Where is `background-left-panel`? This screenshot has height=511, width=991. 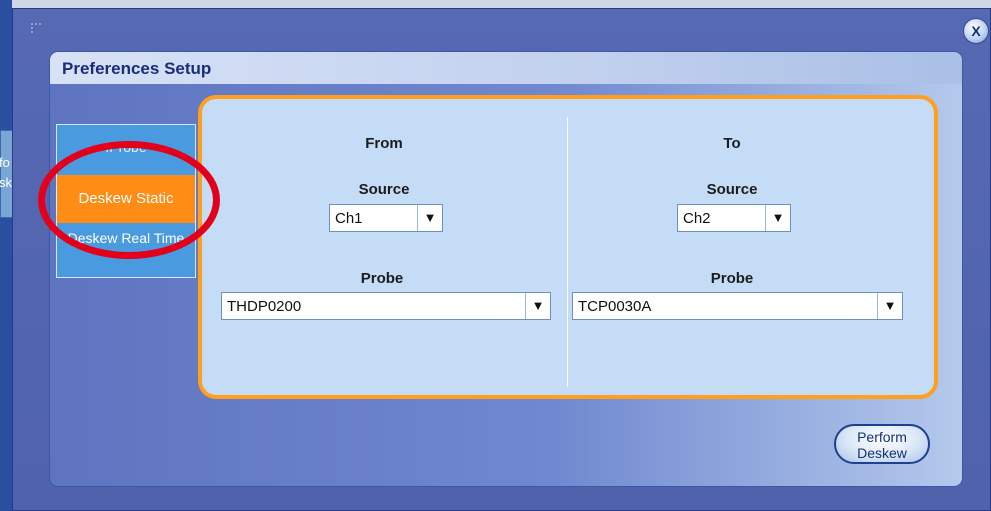
background-left-panel is located at coordinates (6, 255).